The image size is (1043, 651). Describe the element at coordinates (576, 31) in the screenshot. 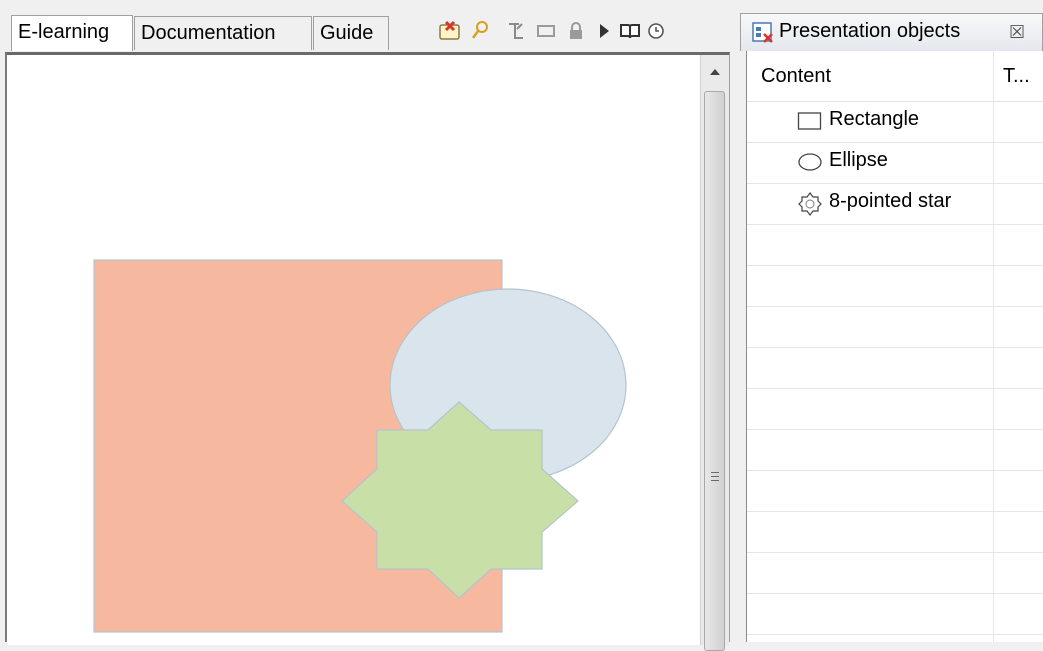

I see `lock-icon` at that location.